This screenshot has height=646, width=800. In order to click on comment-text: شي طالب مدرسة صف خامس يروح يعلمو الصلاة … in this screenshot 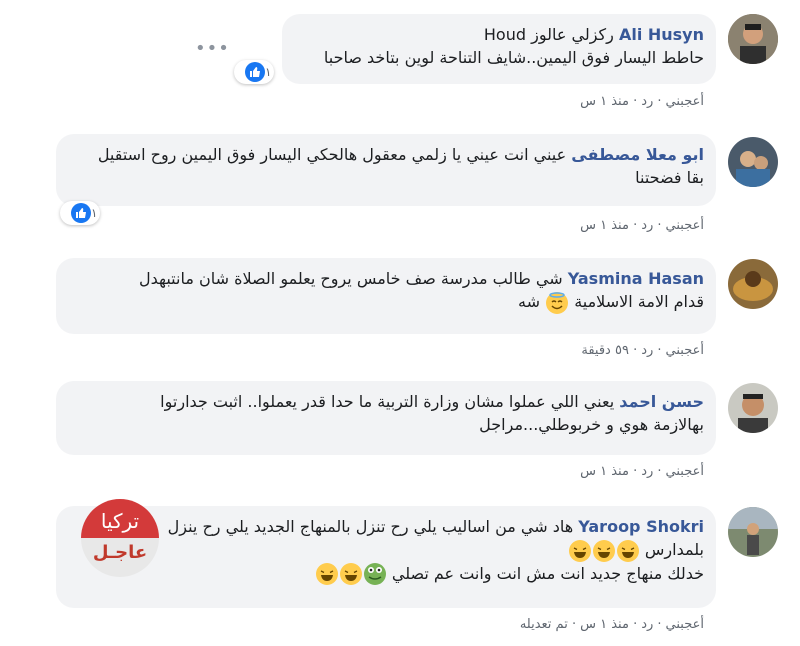, I will do `click(350, 278)`.